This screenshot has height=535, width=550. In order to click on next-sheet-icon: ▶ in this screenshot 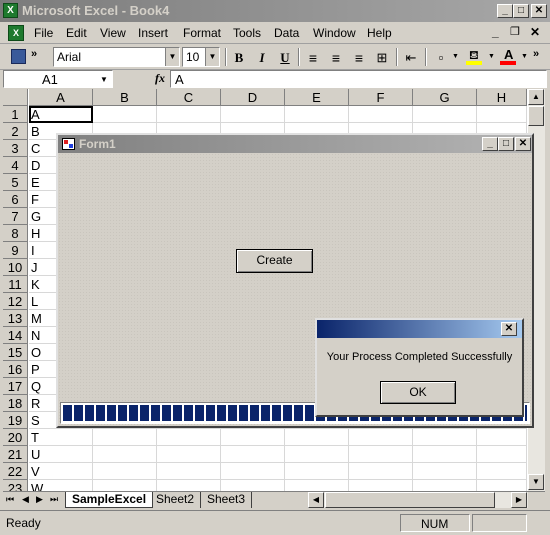, I will do `click(39, 499)`.